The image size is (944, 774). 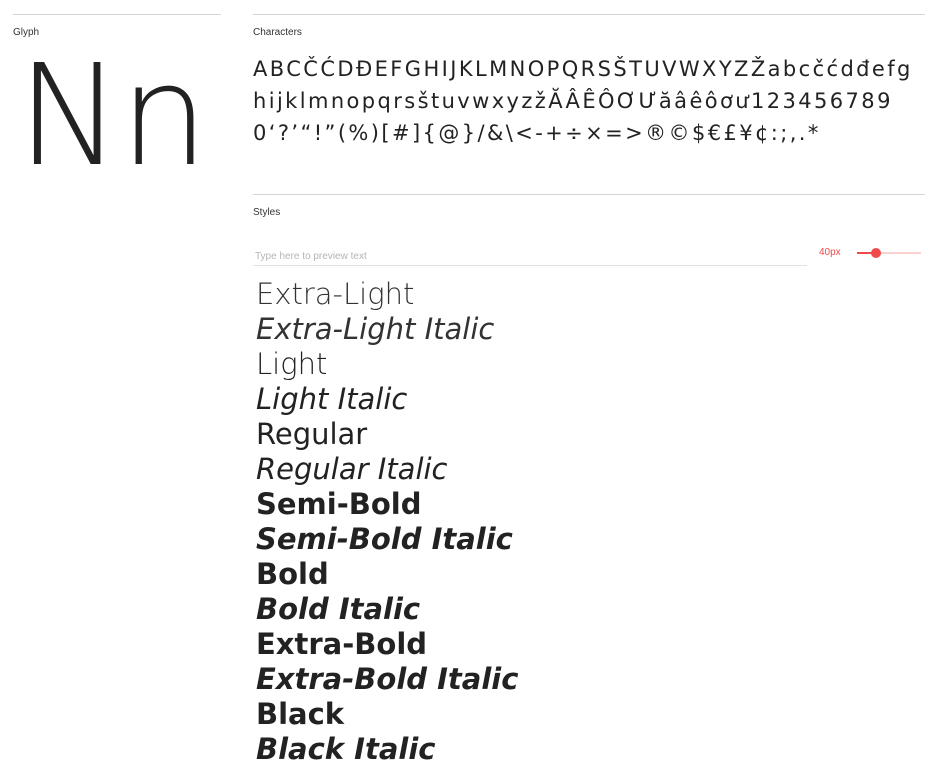 I want to click on preview-text-input, so click(x=530, y=256).